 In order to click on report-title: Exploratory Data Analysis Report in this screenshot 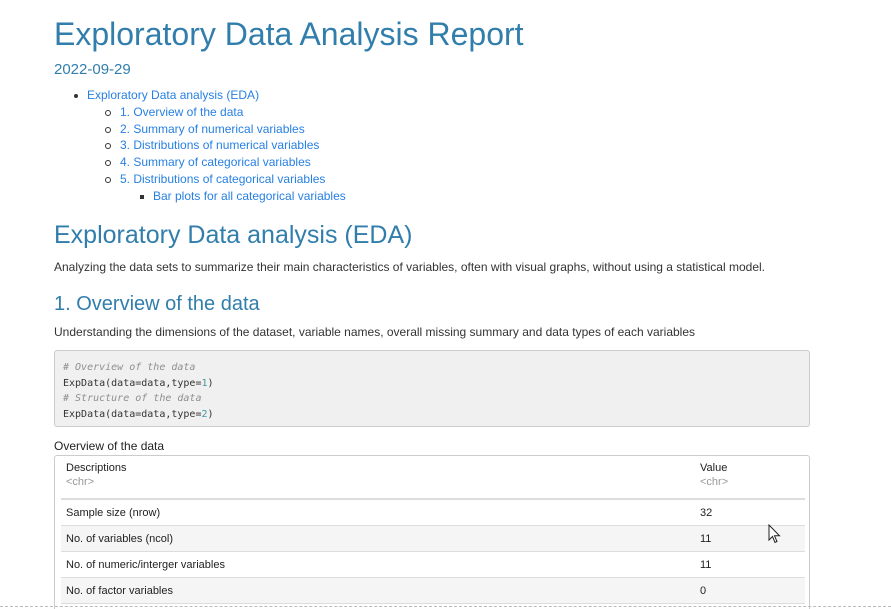, I will do `click(289, 34)`.